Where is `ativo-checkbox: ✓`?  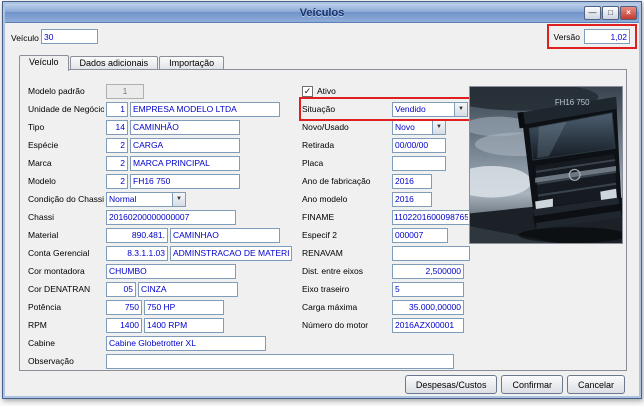
ativo-checkbox: ✓ is located at coordinates (307, 91).